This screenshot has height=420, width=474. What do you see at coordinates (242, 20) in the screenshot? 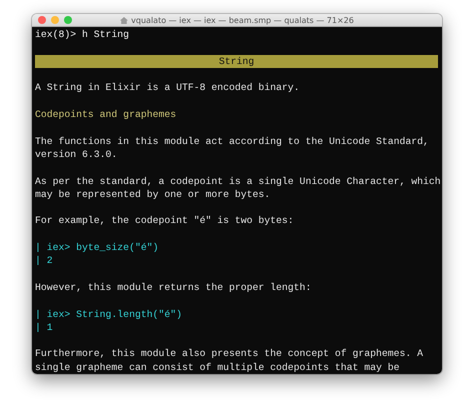
I see `window-title: vqualato — iex — iex — beam.smp — qualats — 71×26` at bounding box center [242, 20].